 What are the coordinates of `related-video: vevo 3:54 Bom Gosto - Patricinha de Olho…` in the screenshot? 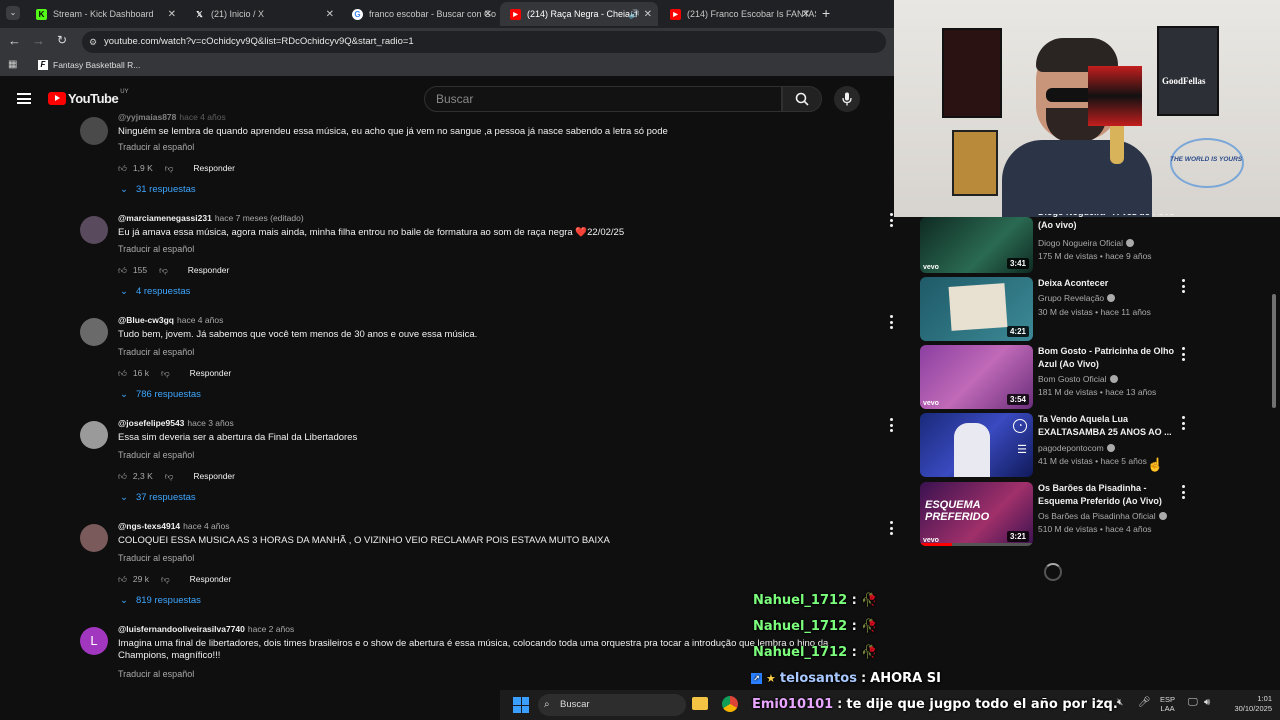 It's located at (1095, 377).